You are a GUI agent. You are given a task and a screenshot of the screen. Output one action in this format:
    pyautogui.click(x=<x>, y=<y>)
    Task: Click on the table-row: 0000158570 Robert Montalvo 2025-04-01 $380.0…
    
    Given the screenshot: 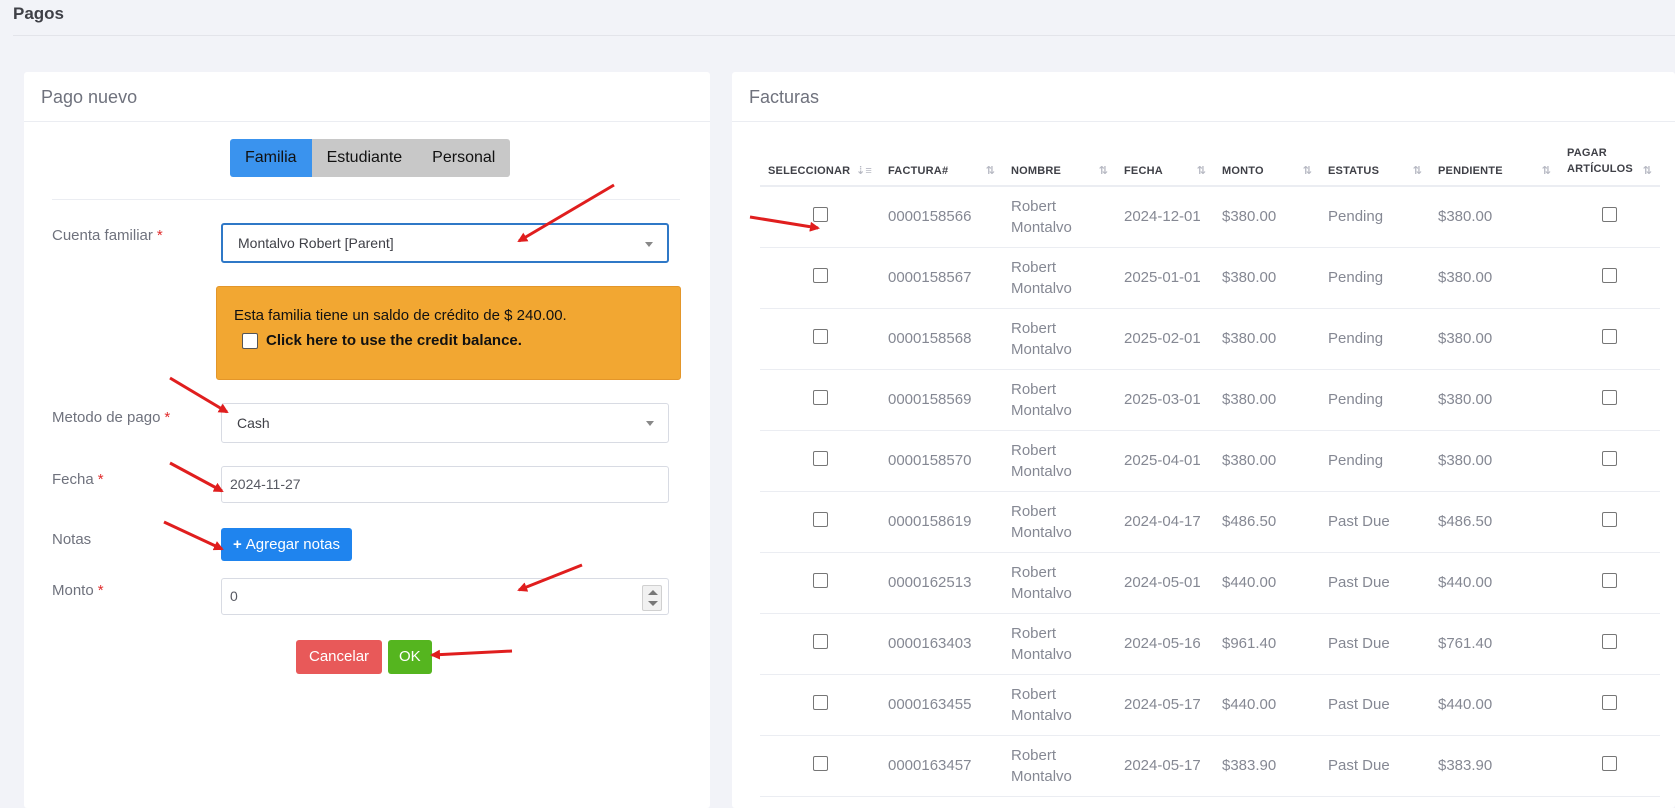 What is the action you would take?
    pyautogui.click(x=1210, y=461)
    